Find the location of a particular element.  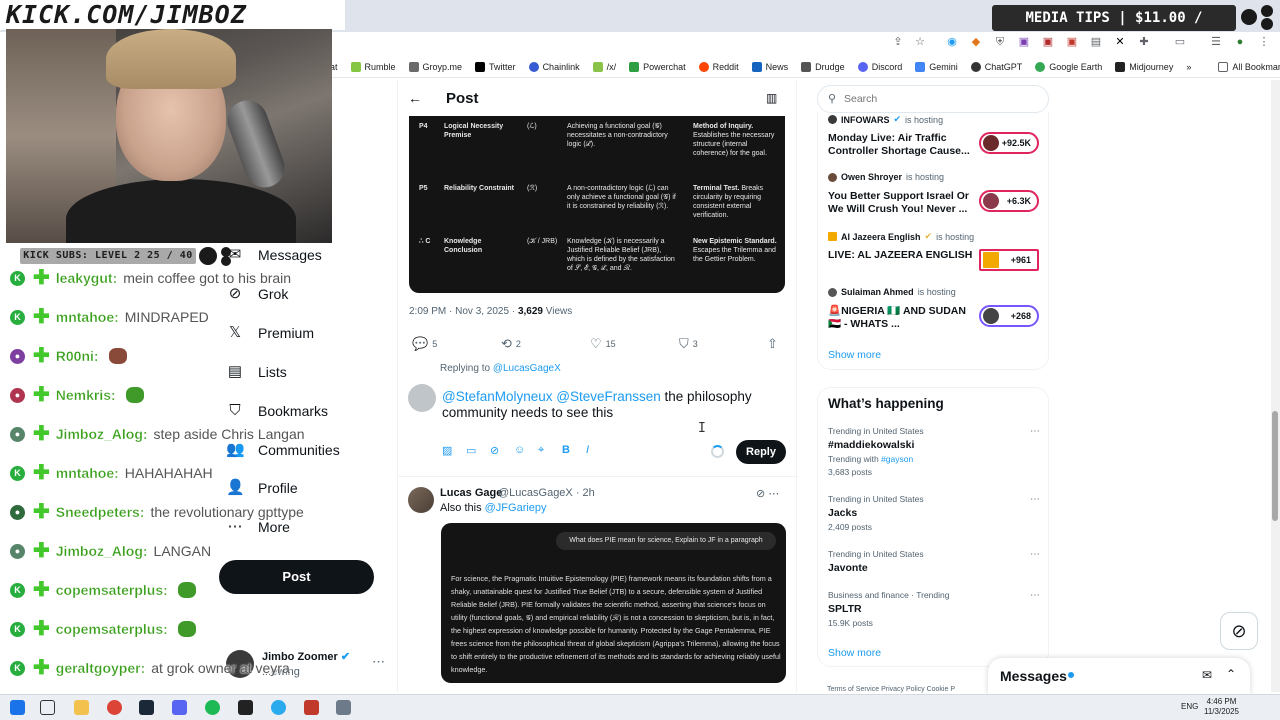

chevron-up-icon: ⌃ is located at coordinates (1231, 674).